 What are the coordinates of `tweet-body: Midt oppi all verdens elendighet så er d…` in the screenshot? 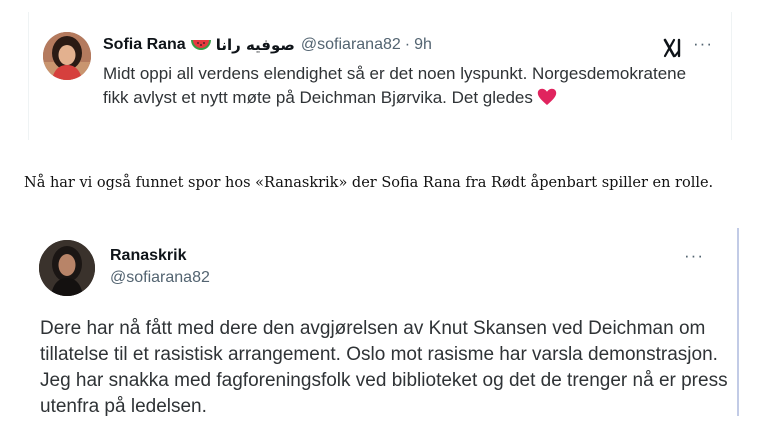 It's located at (395, 85).